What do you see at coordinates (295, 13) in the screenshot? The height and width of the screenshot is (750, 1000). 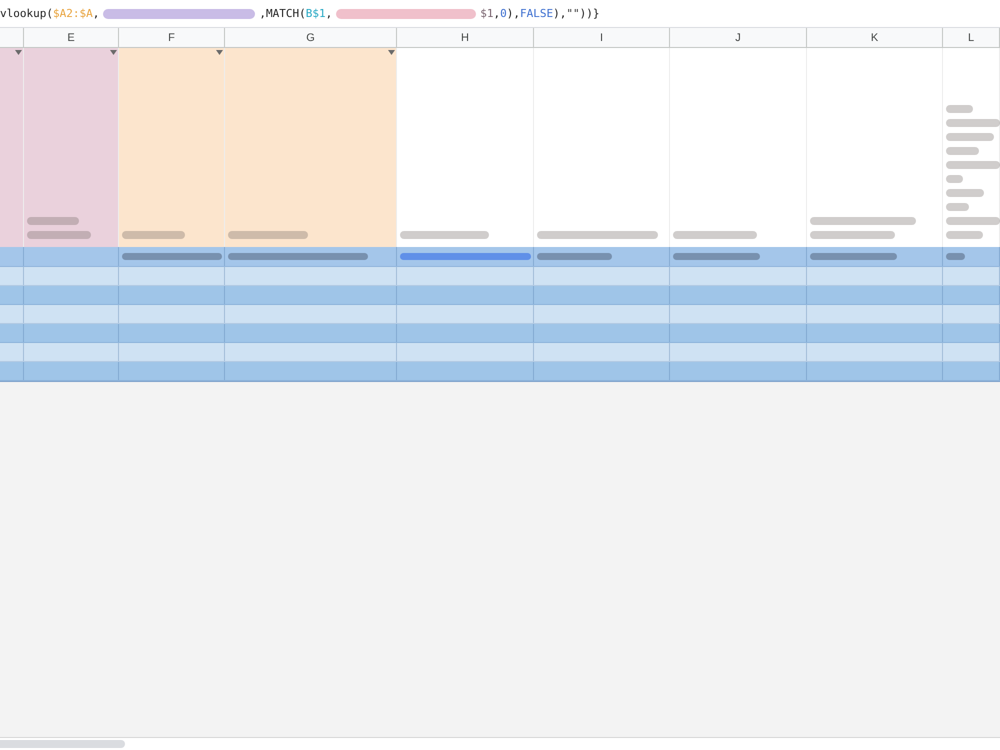 I see `formula-text: ,MATCH(B$1,` at bounding box center [295, 13].